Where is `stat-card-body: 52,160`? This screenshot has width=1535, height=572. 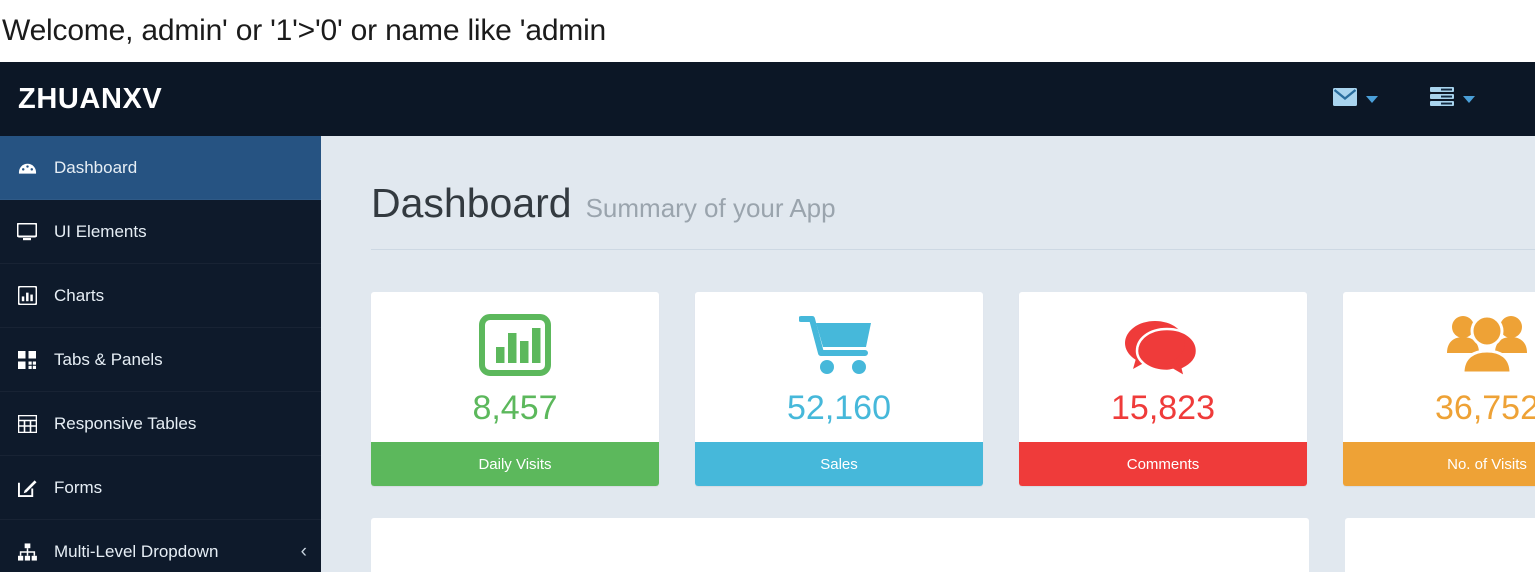 stat-card-body: 52,160 is located at coordinates (839, 367).